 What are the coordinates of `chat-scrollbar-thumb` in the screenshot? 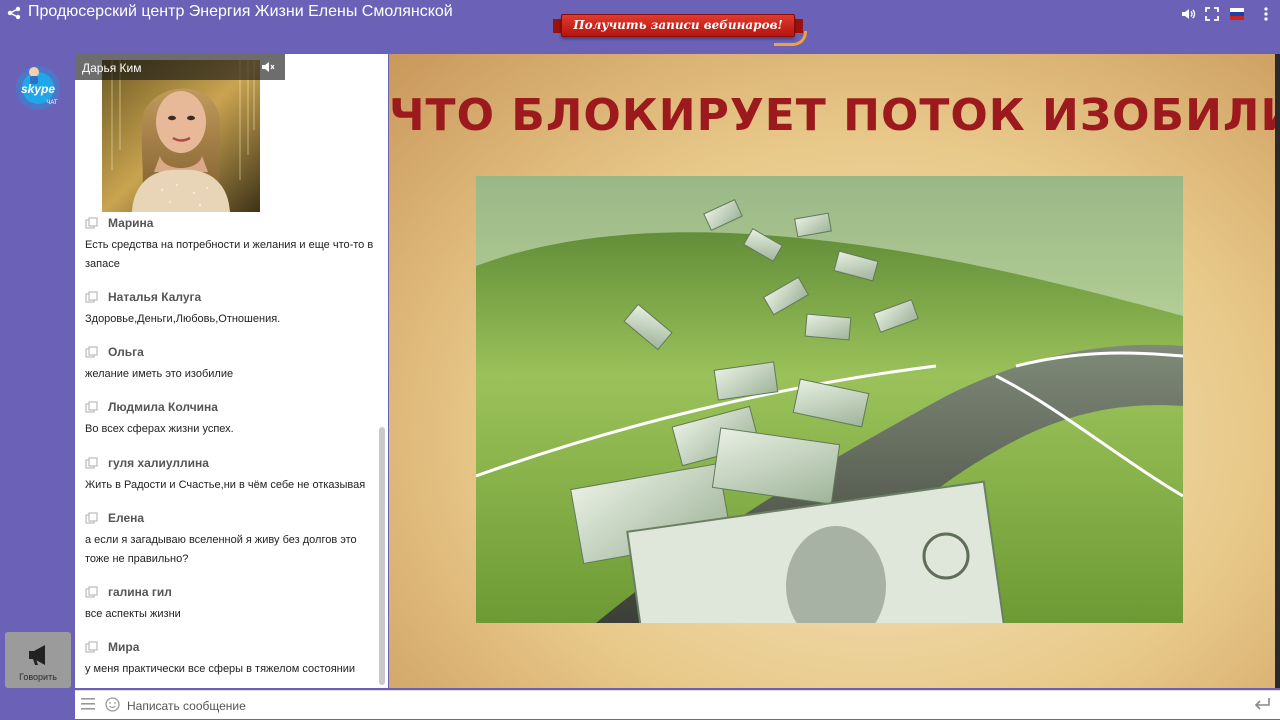 It's located at (382, 556).